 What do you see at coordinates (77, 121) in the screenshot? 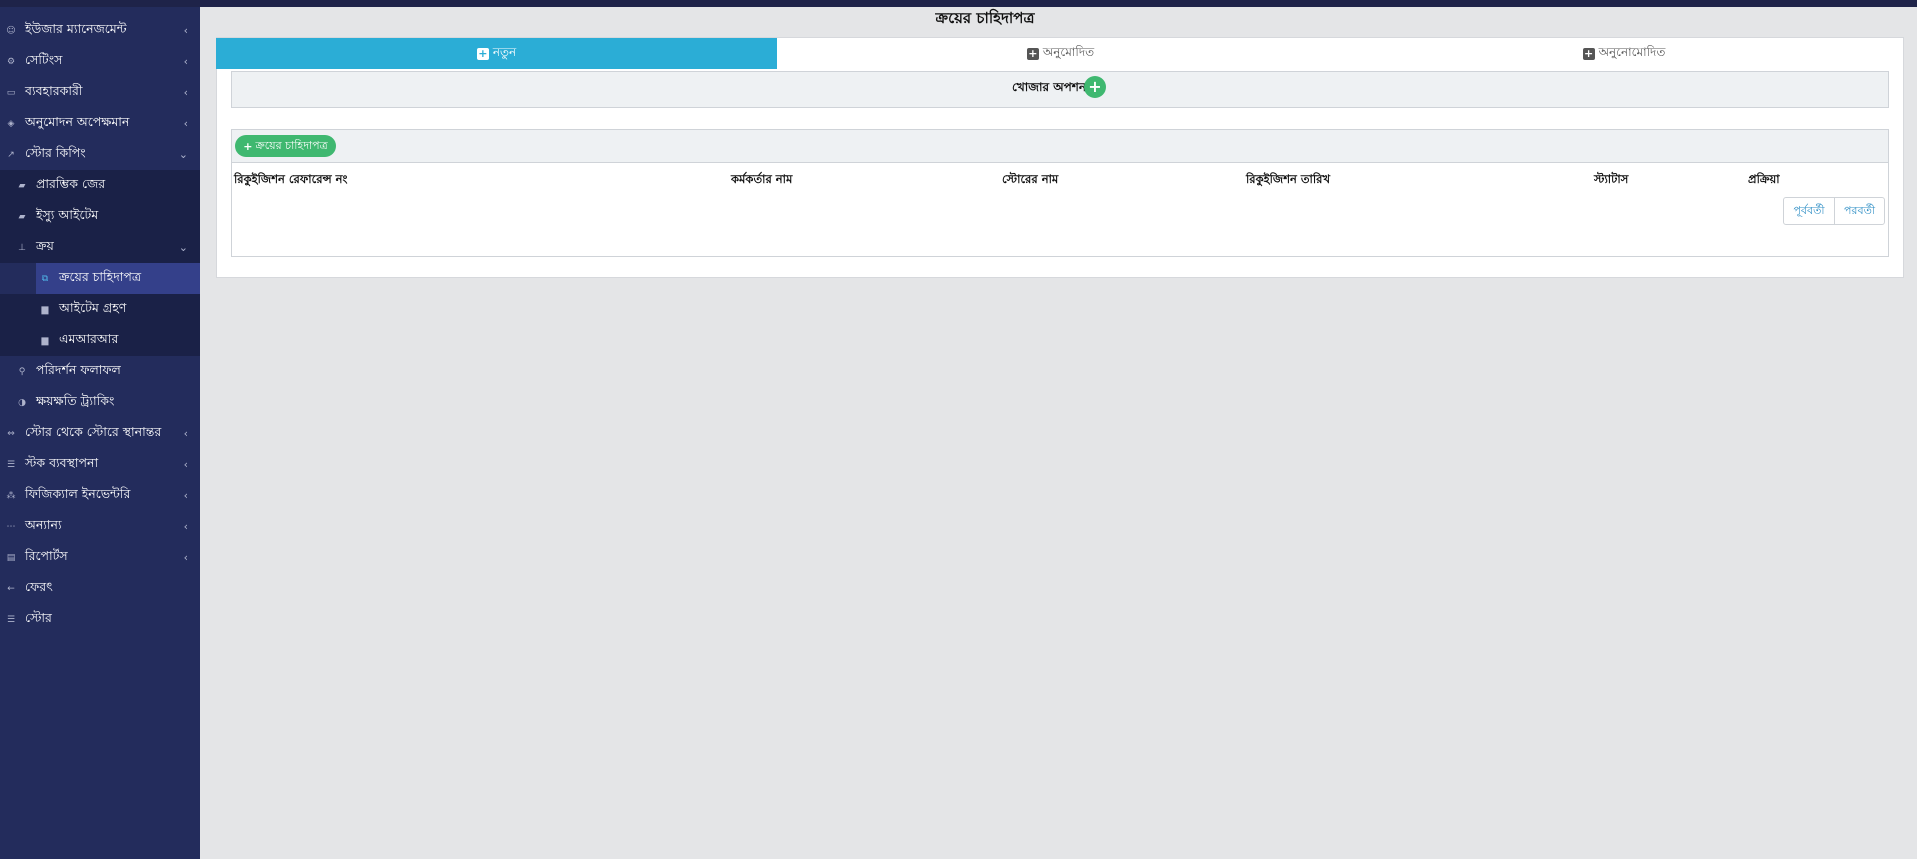
I see `sidebar-item-label: অনুমোদন অপেক্ষমান` at bounding box center [77, 121].